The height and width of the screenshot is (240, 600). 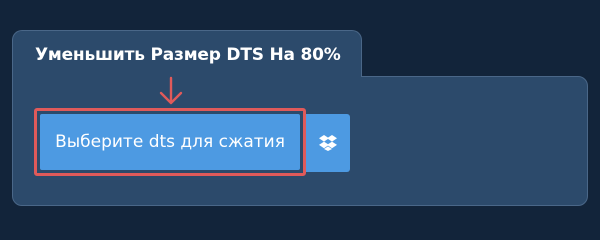 I want to click on panel-tab: Уменьшить Размер DTS На 80%, so click(x=187, y=54).